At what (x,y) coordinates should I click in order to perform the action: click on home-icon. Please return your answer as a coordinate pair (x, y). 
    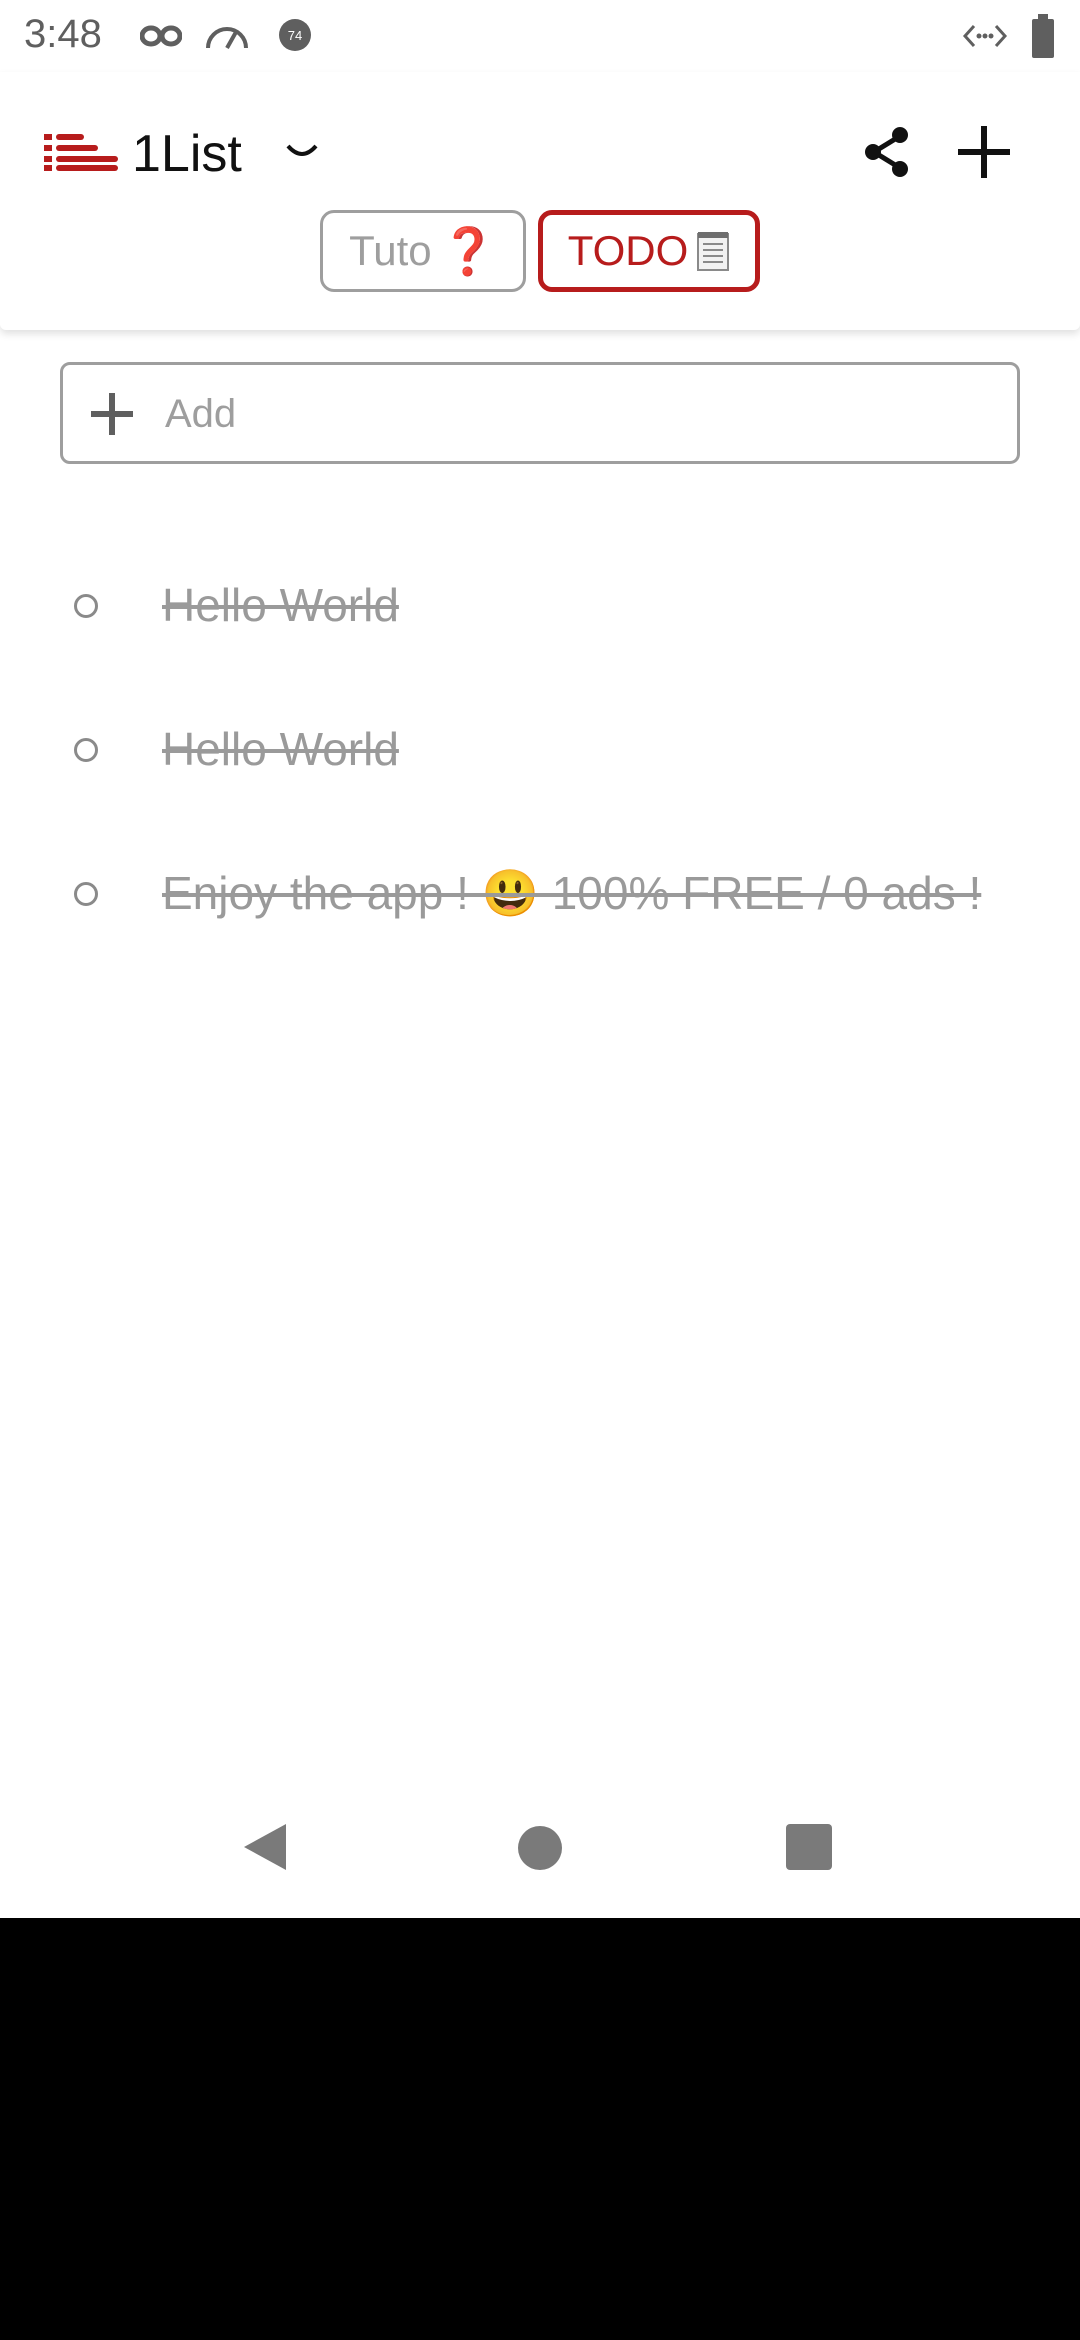
    Looking at the image, I should click on (540, 1848).